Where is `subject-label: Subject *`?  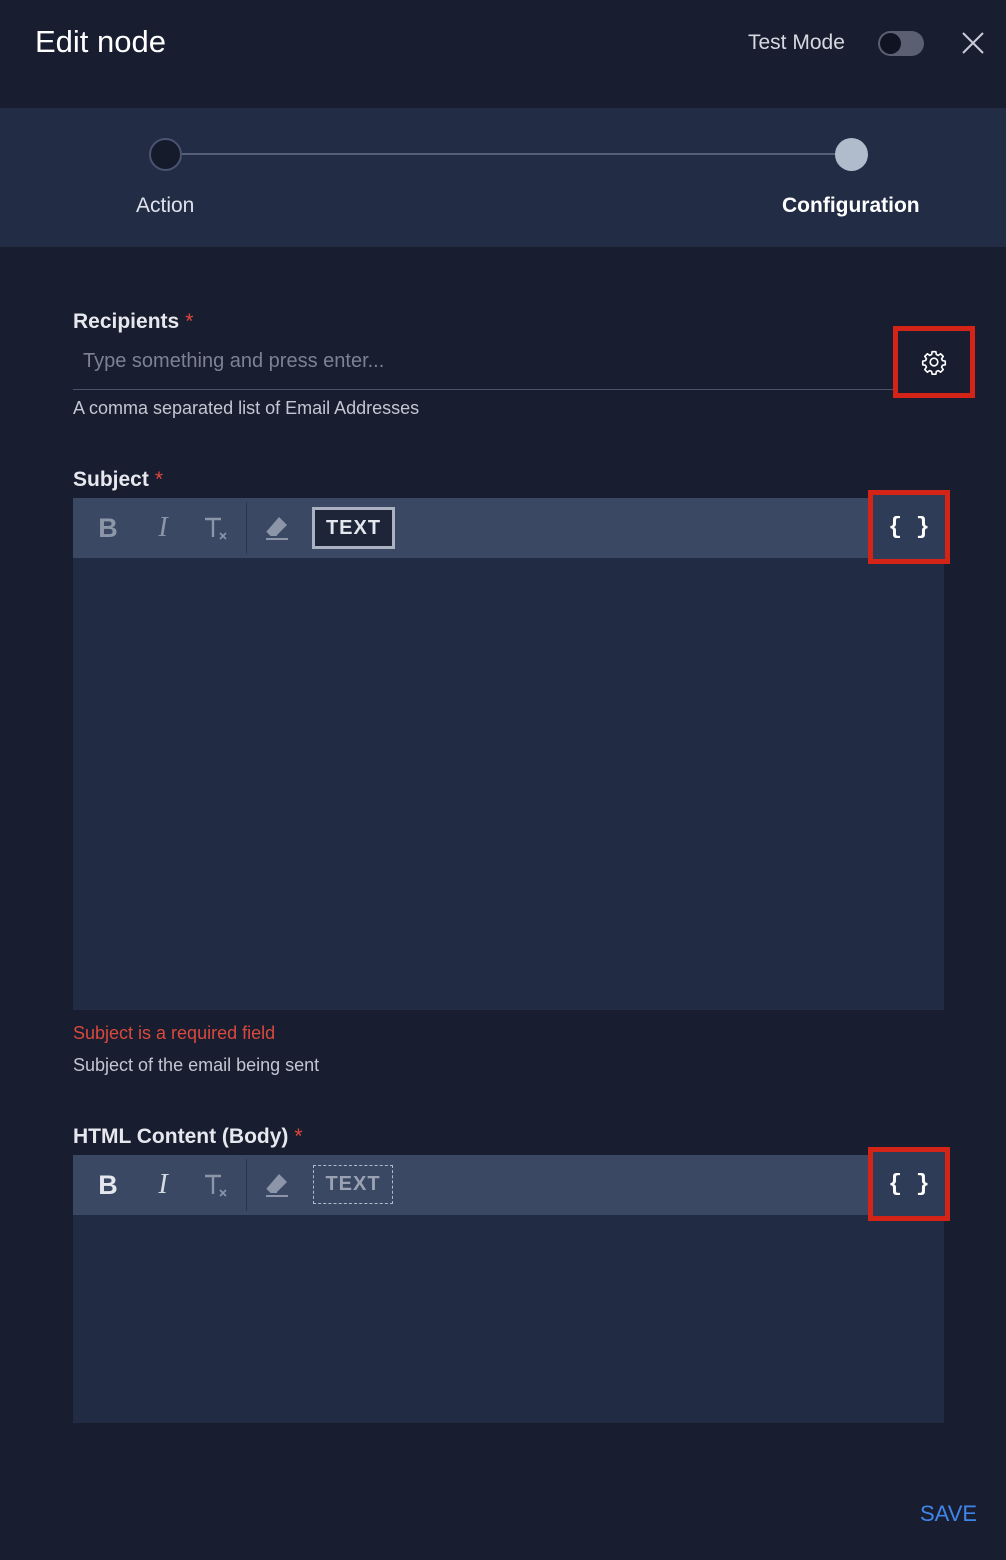
subject-label: Subject * is located at coordinates (118, 480).